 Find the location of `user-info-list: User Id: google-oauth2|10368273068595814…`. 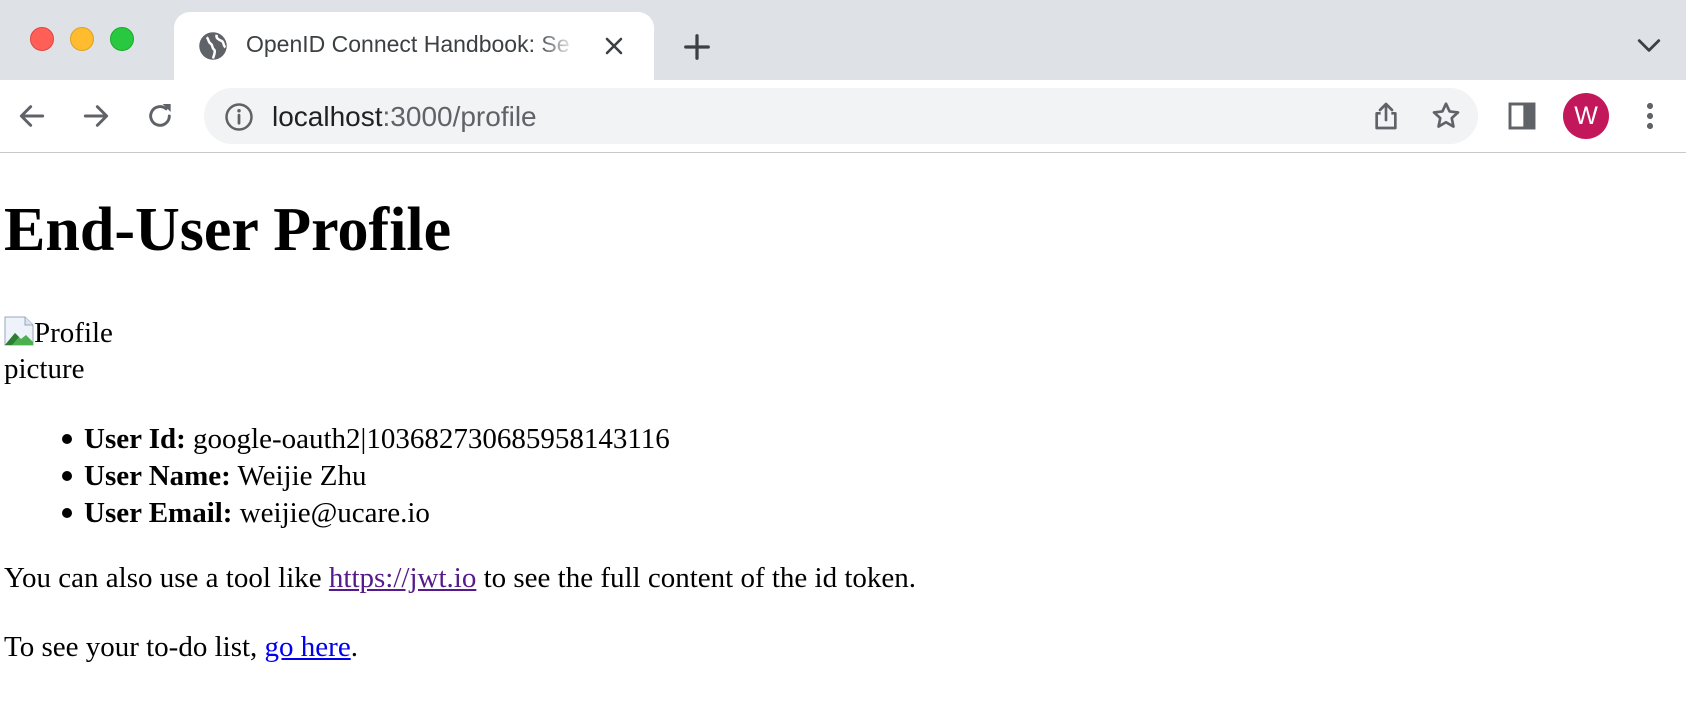

user-info-list: User Id: google-oauth2|10368273068595814… is located at coordinates (366, 476).